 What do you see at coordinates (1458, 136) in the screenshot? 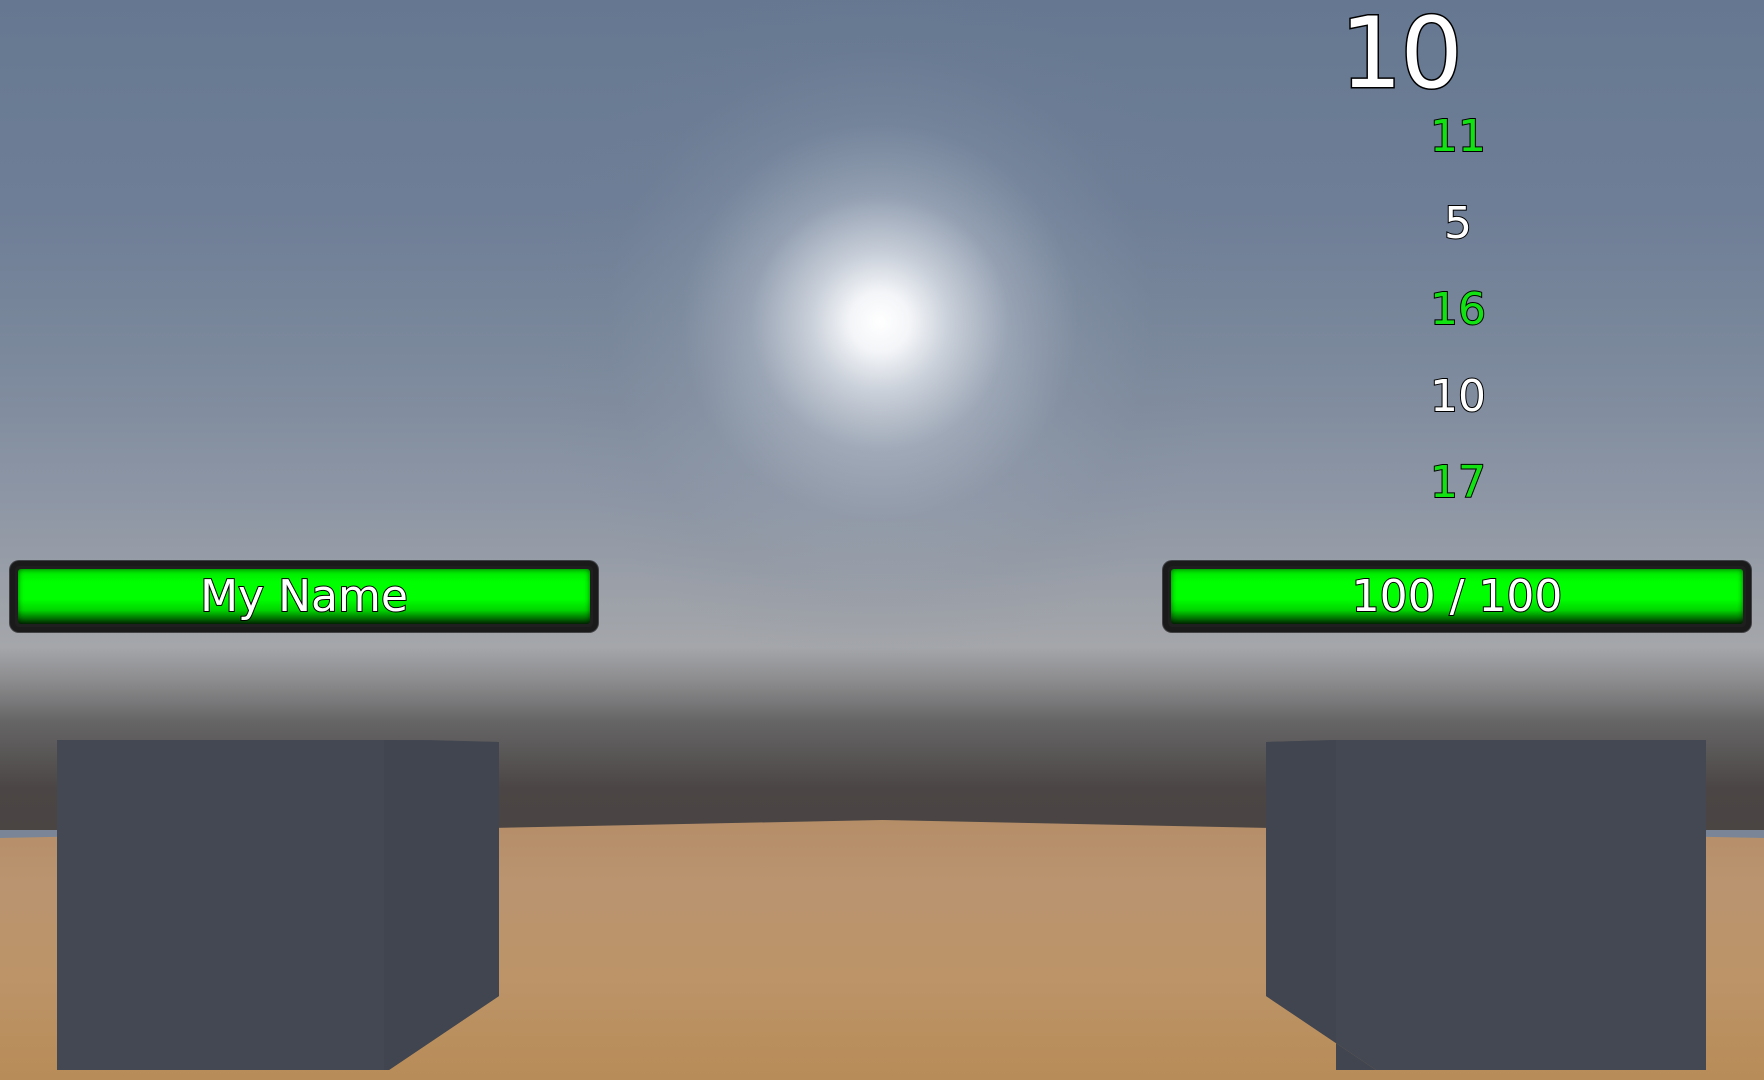
I see `roll-history-item: 11` at bounding box center [1458, 136].